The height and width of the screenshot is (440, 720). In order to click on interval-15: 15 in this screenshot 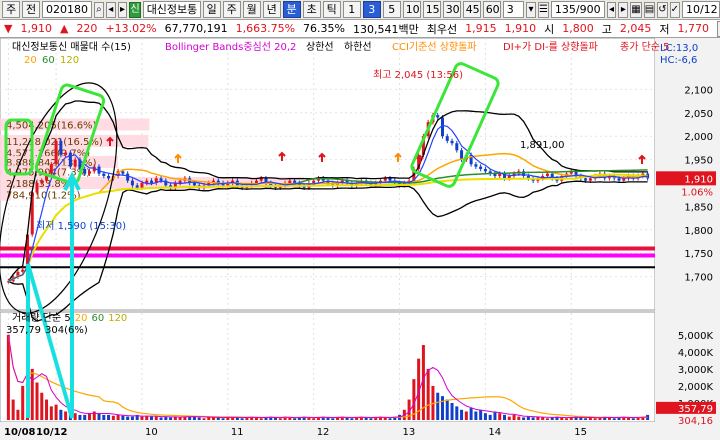, I will do `click(431, 9)`.